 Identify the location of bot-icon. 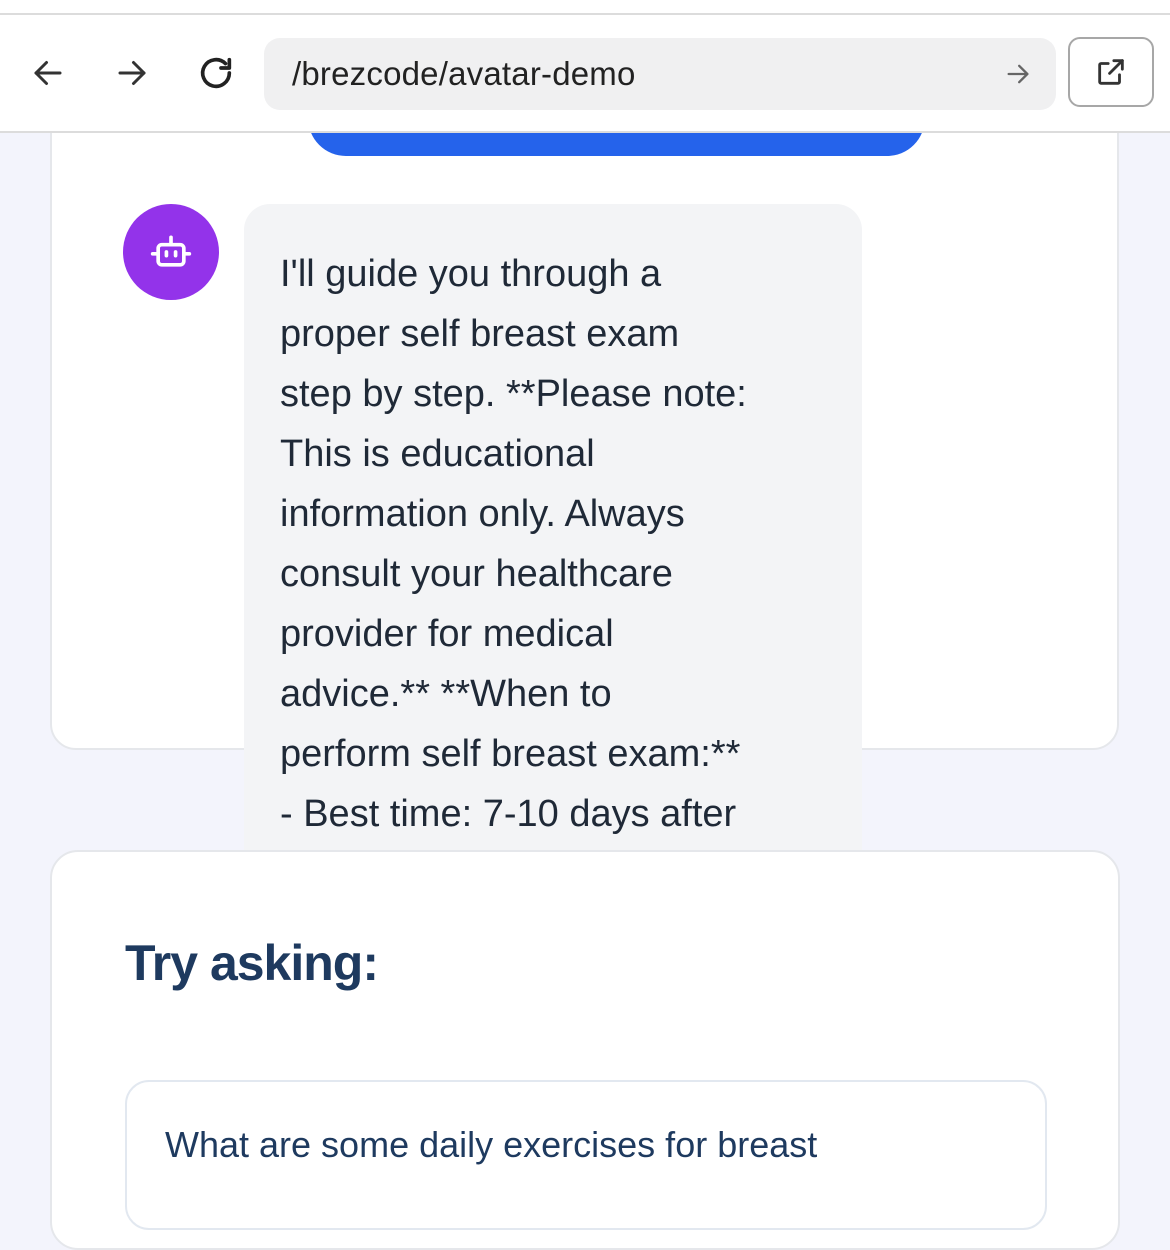
(171, 251).